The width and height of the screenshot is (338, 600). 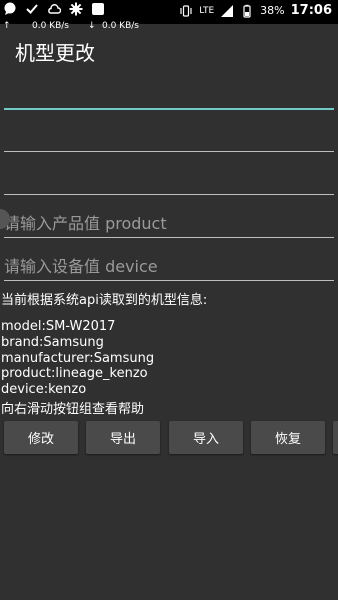 What do you see at coordinates (169, 237) in the screenshot?
I see `product-input-underline` at bounding box center [169, 237].